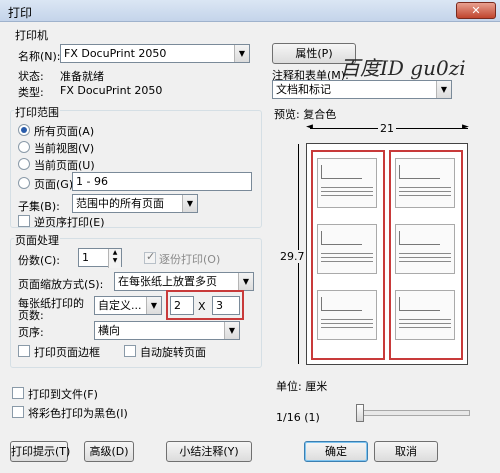  I want to click on window-title: 打印, so click(20, 13).